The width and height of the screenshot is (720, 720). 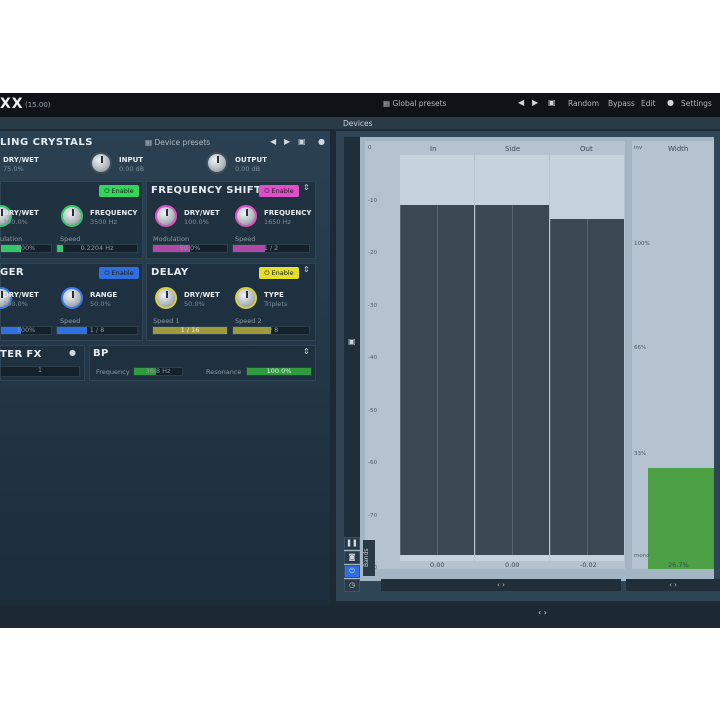 I want to click on delay-type-value: Triplets, so click(x=276, y=304).